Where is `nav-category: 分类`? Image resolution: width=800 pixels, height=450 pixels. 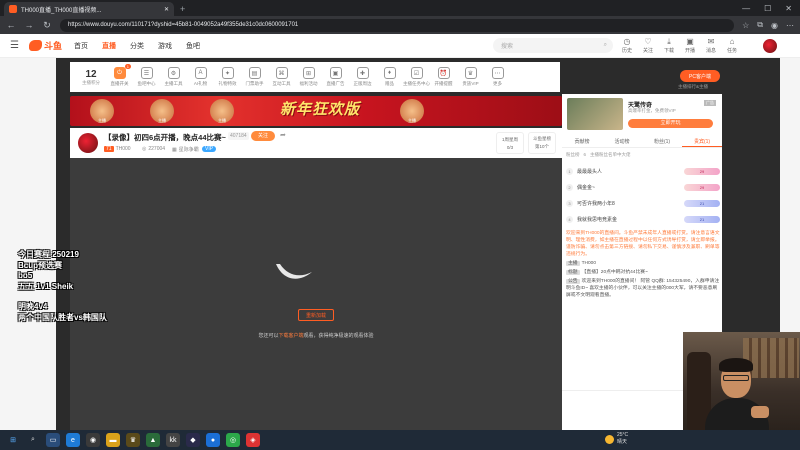
nav-category: 分类 is located at coordinates (137, 46).